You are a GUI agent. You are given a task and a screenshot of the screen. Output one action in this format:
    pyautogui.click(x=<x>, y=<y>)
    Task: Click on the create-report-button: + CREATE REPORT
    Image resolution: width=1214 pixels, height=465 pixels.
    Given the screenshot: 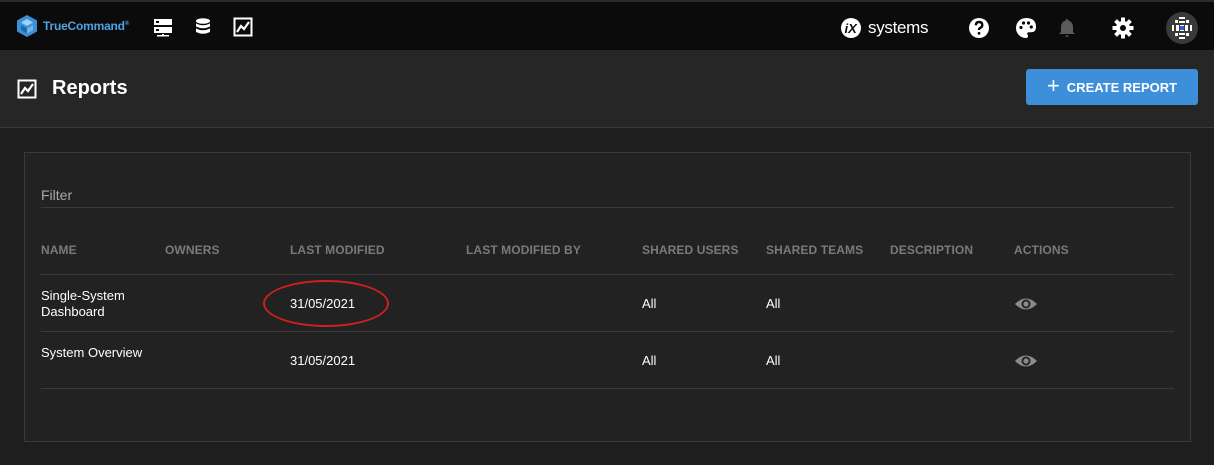 What is the action you would take?
    pyautogui.click(x=1112, y=87)
    